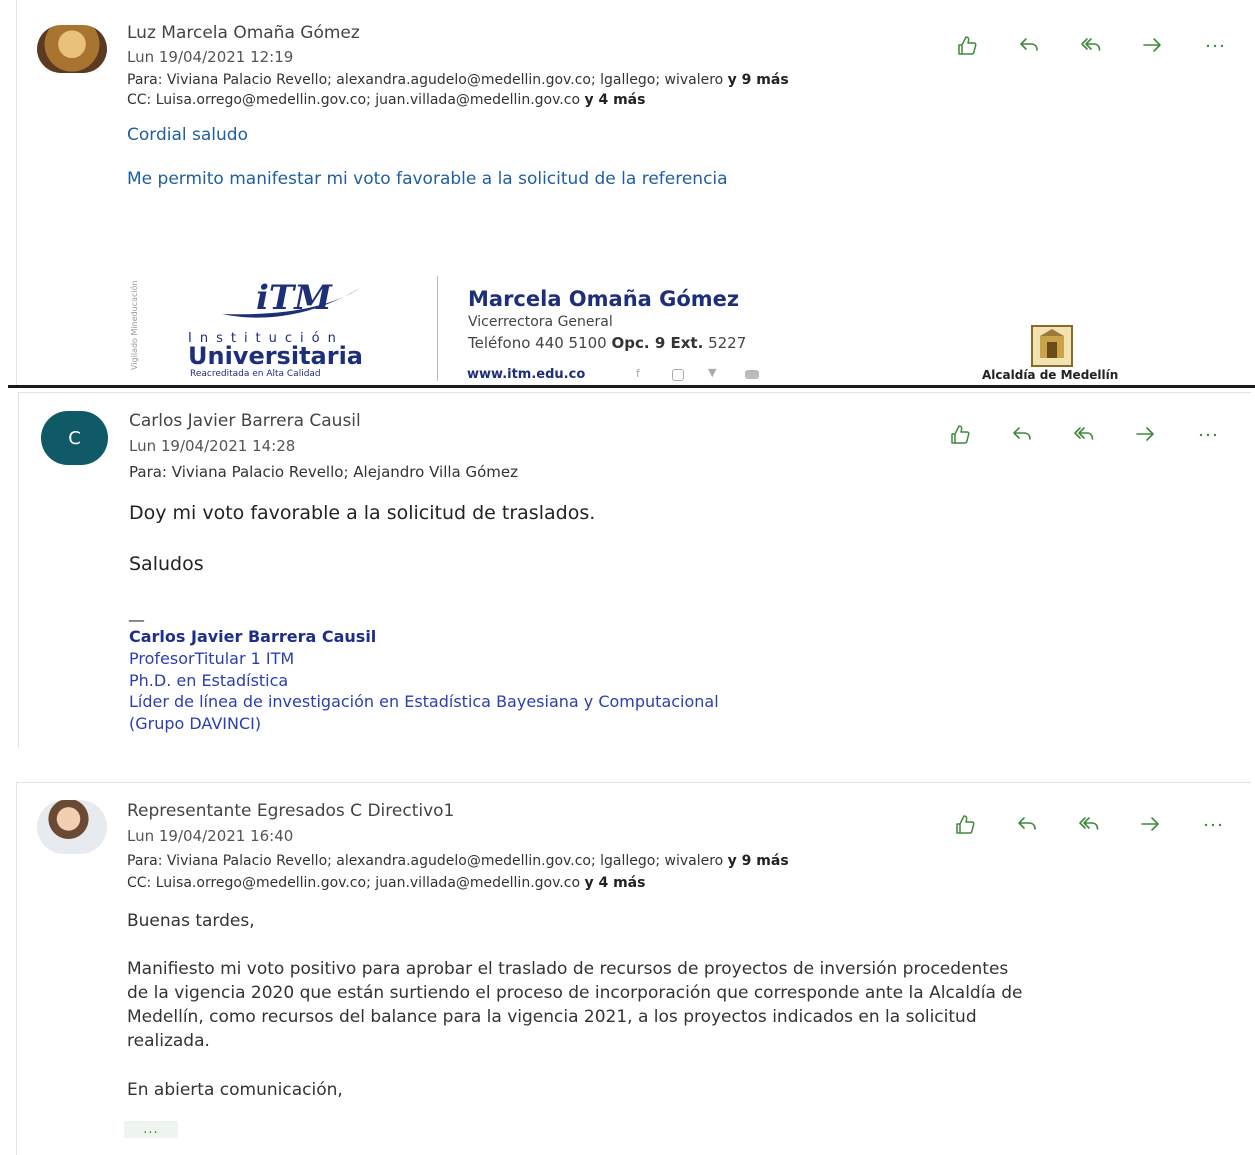  Describe the element at coordinates (245, 421) in the screenshot. I see `sender-name: Carlos Javier Barrera Causil` at that location.